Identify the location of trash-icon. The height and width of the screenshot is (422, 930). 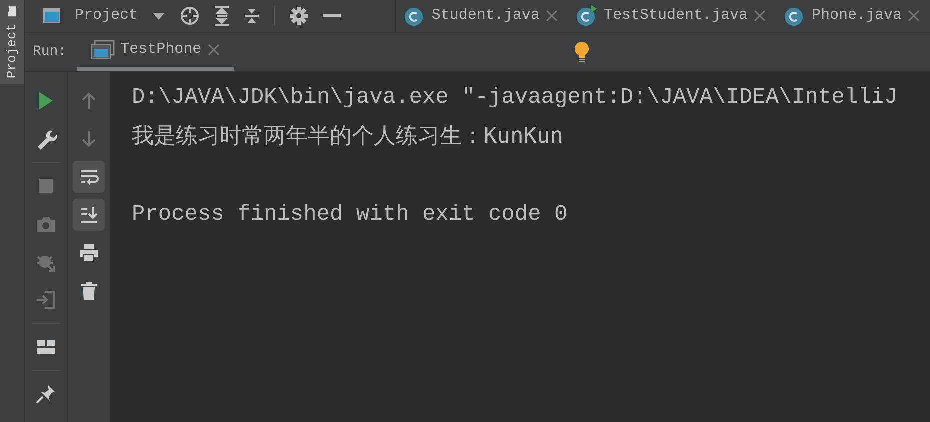
(89, 291).